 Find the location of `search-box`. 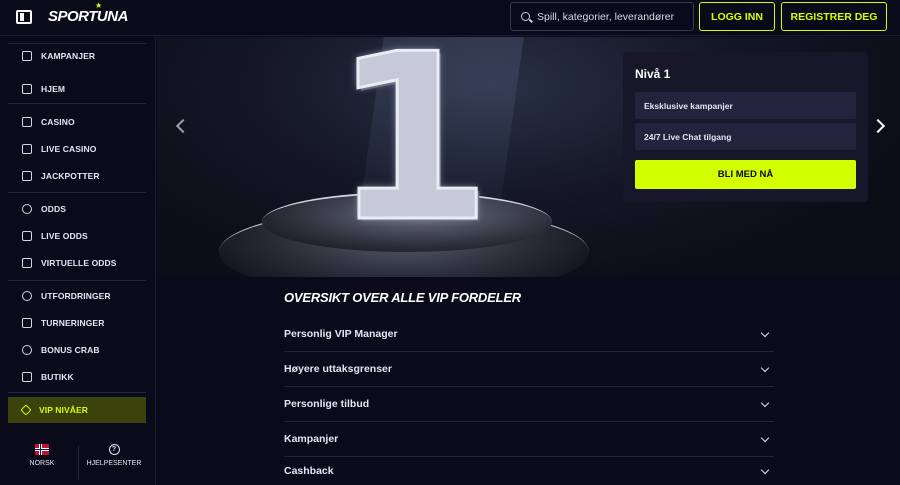

search-box is located at coordinates (602, 16).